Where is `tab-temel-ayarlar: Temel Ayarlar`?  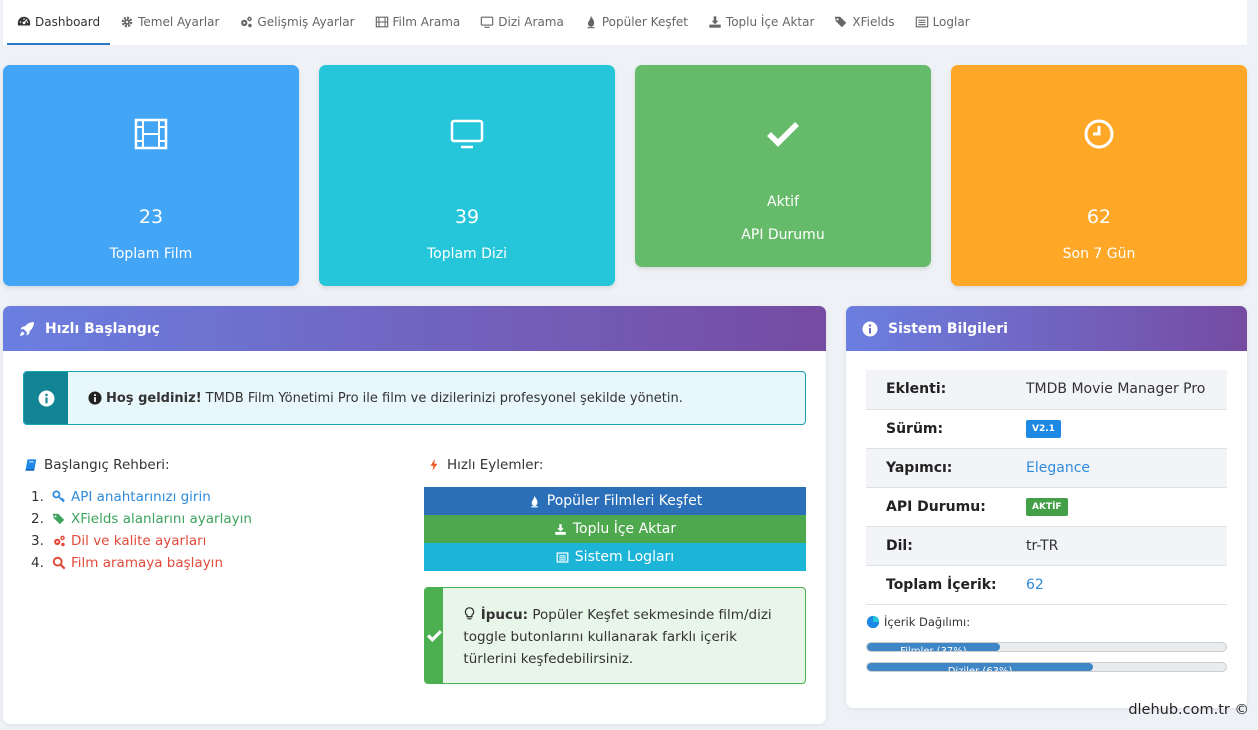 tab-temel-ayarlar: Temel Ayarlar is located at coordinates (169, 22).